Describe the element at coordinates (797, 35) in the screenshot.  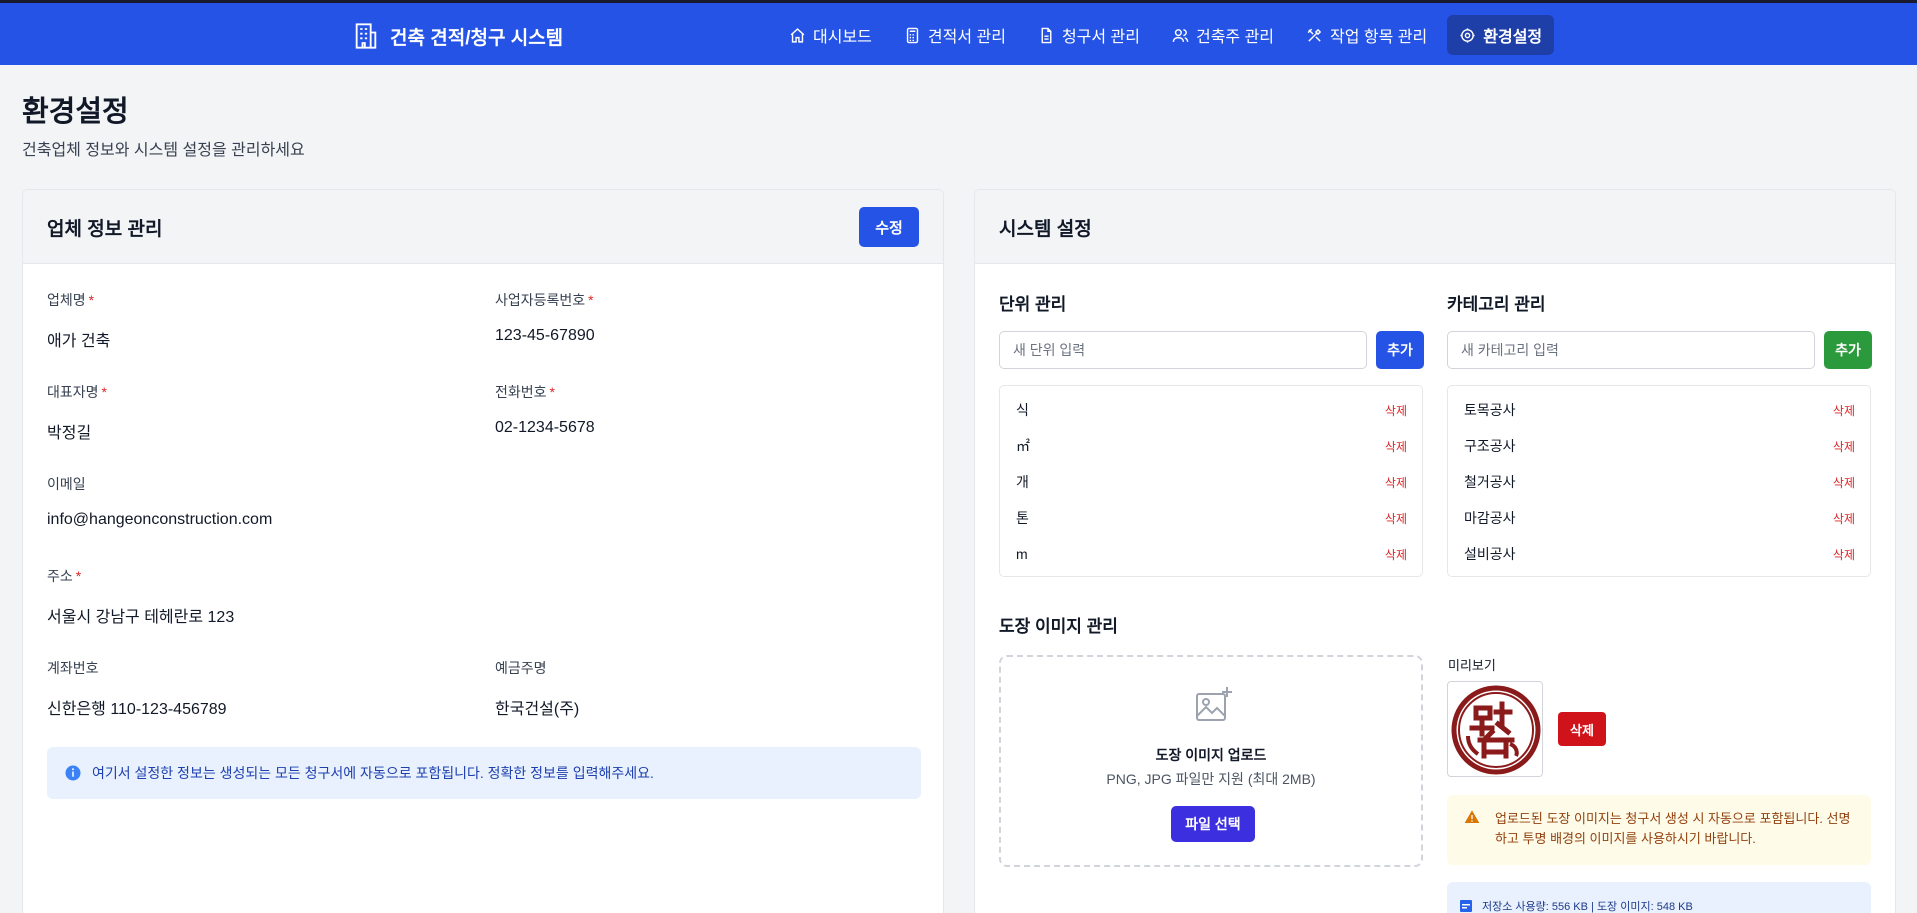
I see `home-icon` at that location.